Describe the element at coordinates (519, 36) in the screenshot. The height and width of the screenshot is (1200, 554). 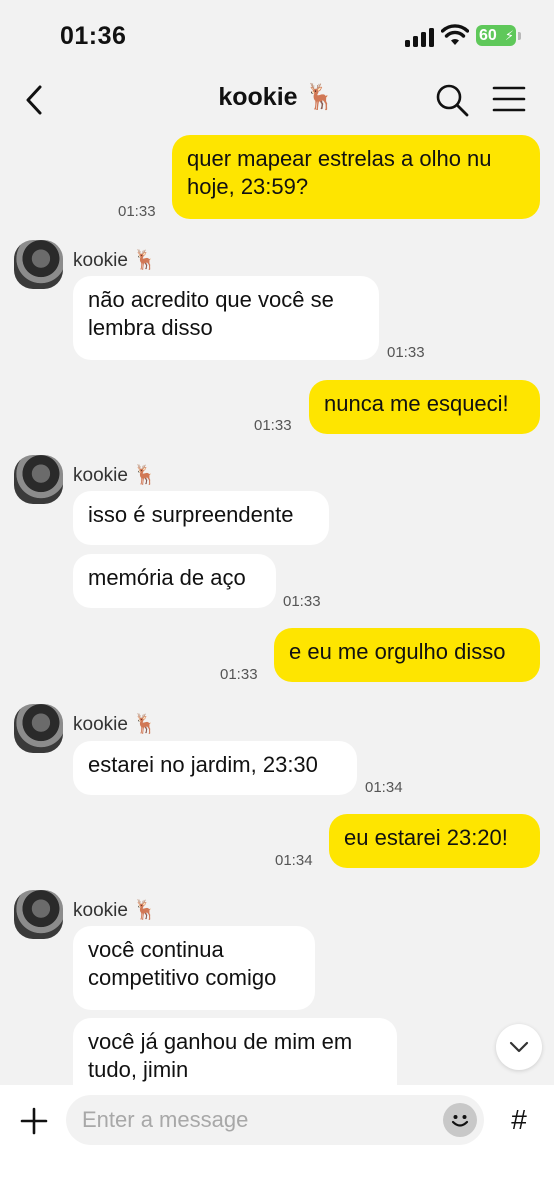
I see `battery-terminal` at that location.